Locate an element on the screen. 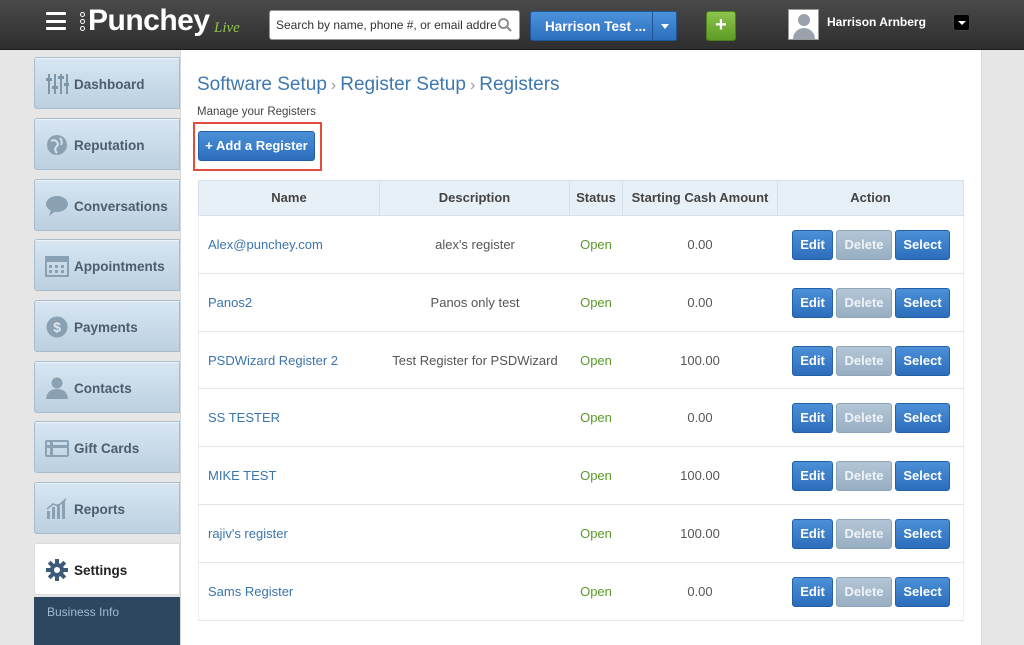 This screenshot has height=645, width=1024. sidebar-item-label: Gift Cards is located at coordinates (107, 448).